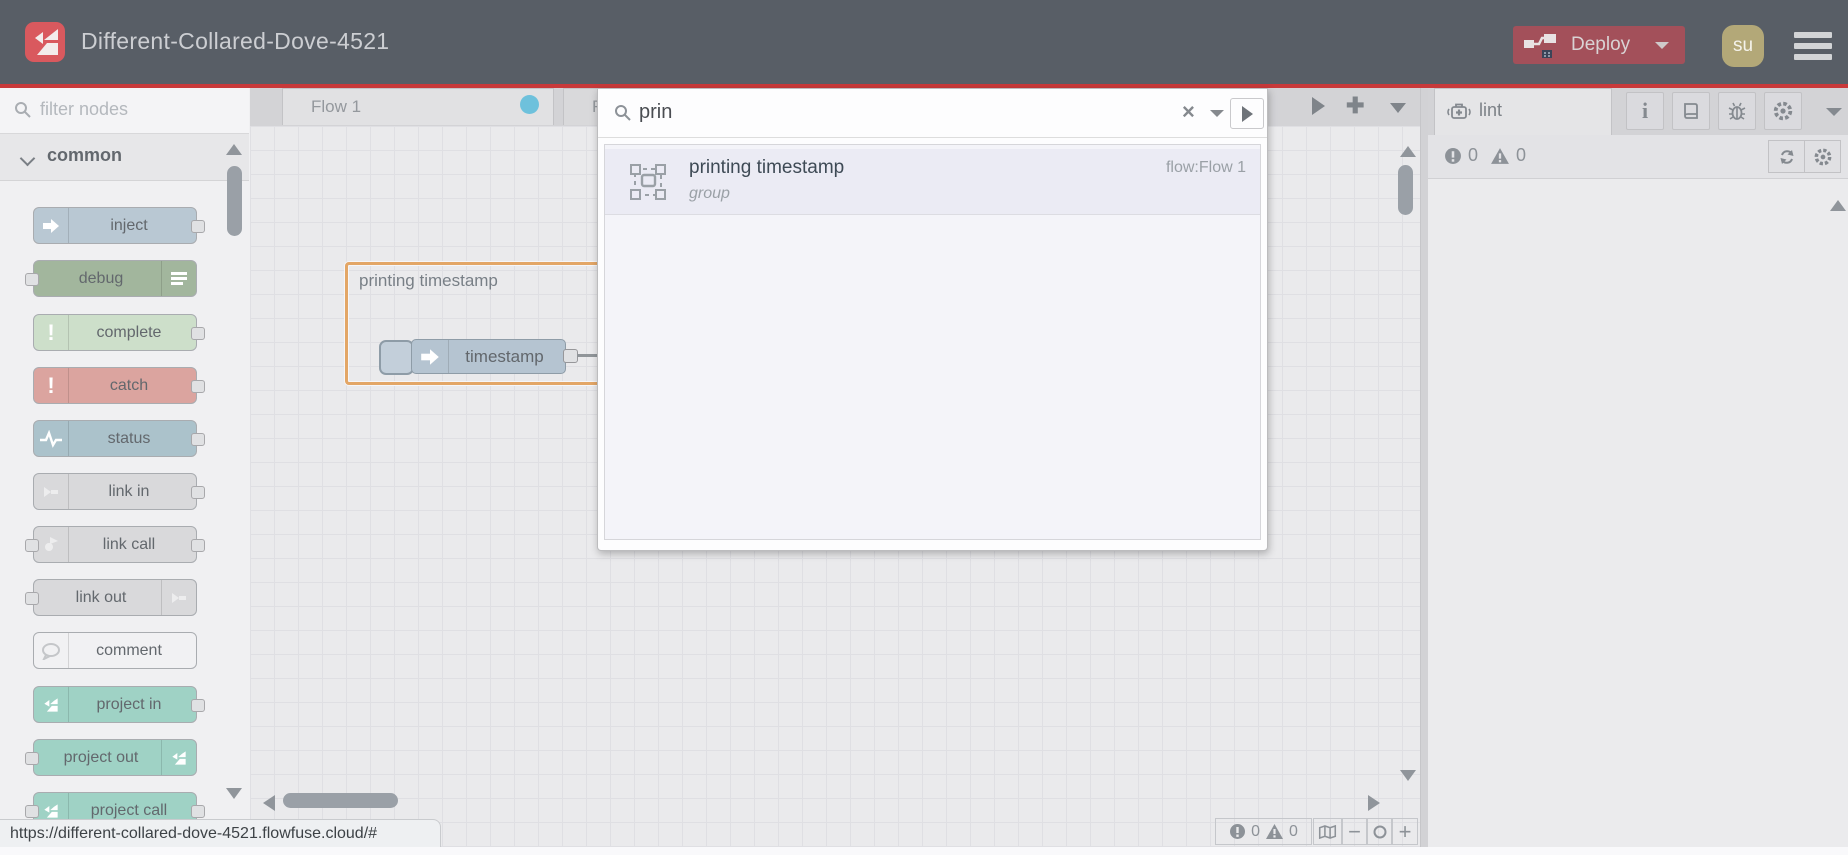 Image resolution: width=1848 pixels, height=855 pixels. Describe the element at coordinates (1408, 775) in the screenshot. I see `canvas-scroll-down-icon` at that location.